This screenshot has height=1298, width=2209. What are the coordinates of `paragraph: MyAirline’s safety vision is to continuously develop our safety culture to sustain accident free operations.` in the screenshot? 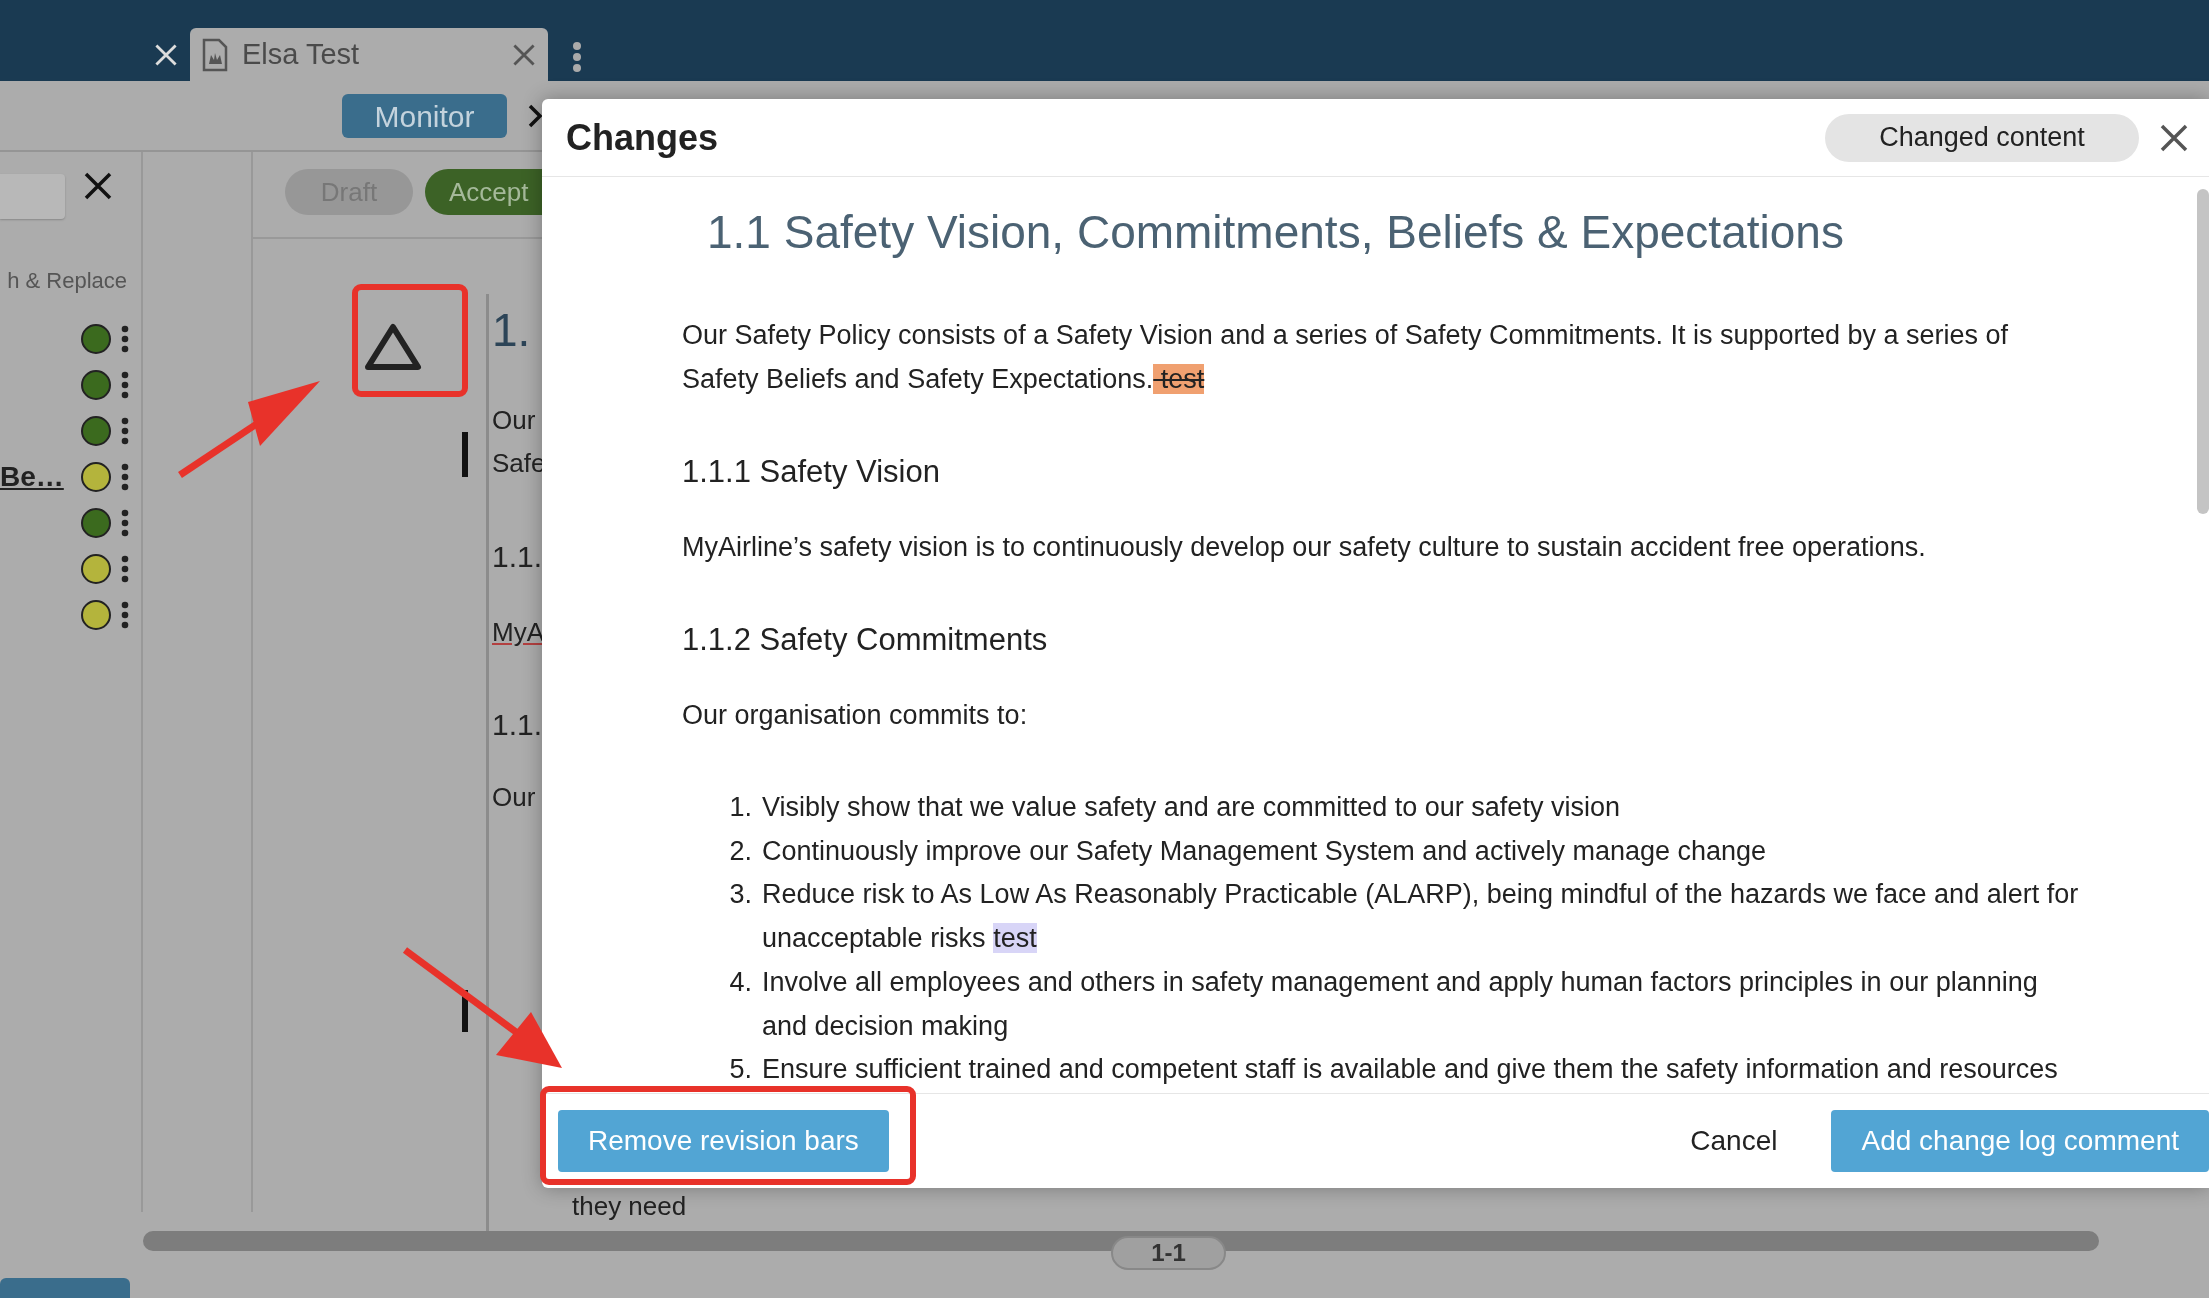 It's located at (1304, 547).